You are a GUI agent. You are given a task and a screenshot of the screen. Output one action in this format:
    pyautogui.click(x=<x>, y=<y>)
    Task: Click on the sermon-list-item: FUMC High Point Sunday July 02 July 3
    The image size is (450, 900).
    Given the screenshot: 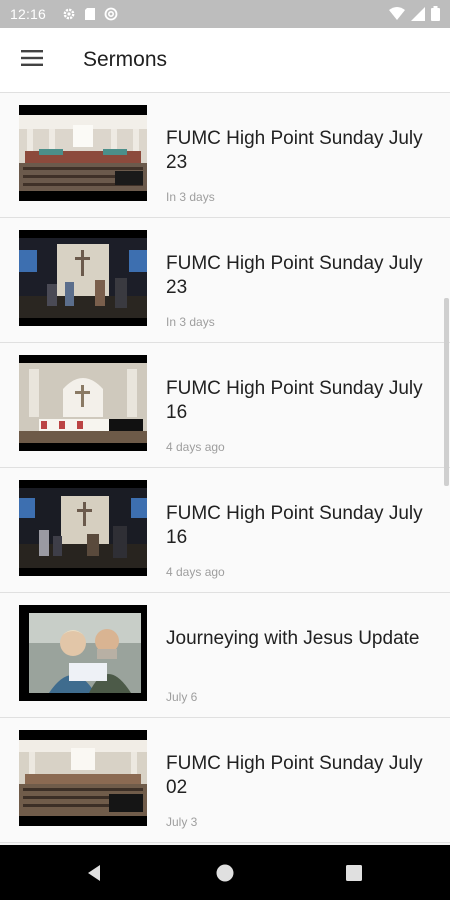 What is the action you would take?
    pyautogui.click(x=225, y=780)
    